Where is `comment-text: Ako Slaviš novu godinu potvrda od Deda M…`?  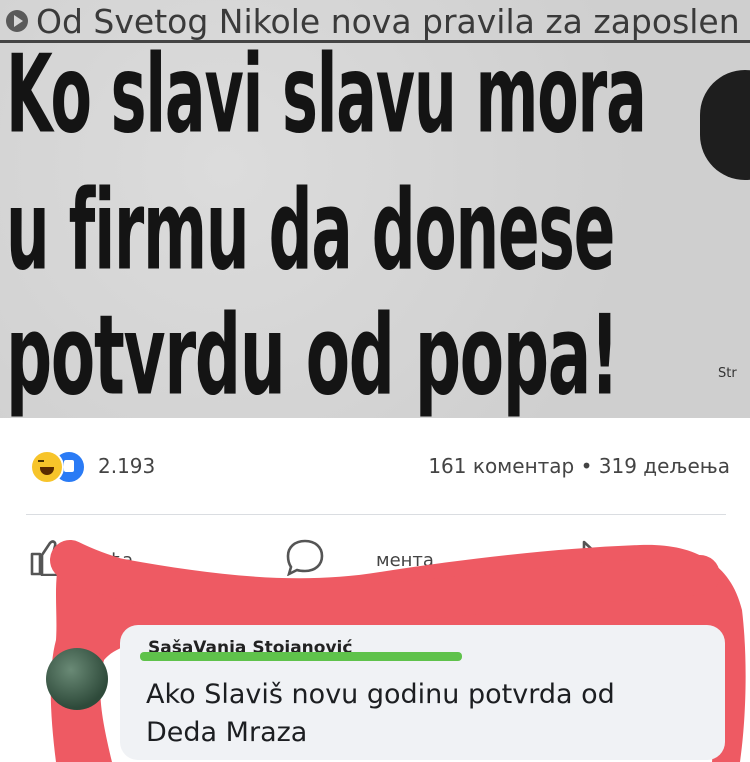
comment-text: Ako Slaviš novu godinu potvrda od Deda M… is located at coordinates (380, 713).